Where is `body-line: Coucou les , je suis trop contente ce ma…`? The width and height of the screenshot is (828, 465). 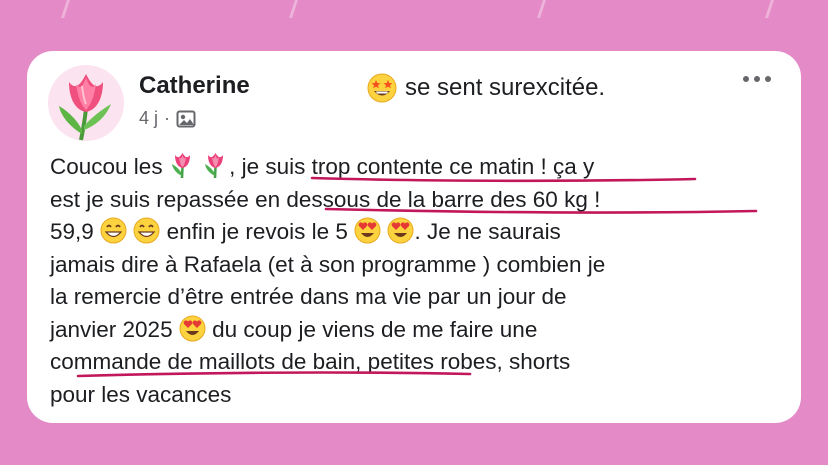 body-line: Coucou les , je suis trop contente ce ma… is located at coordinates (410, 167).